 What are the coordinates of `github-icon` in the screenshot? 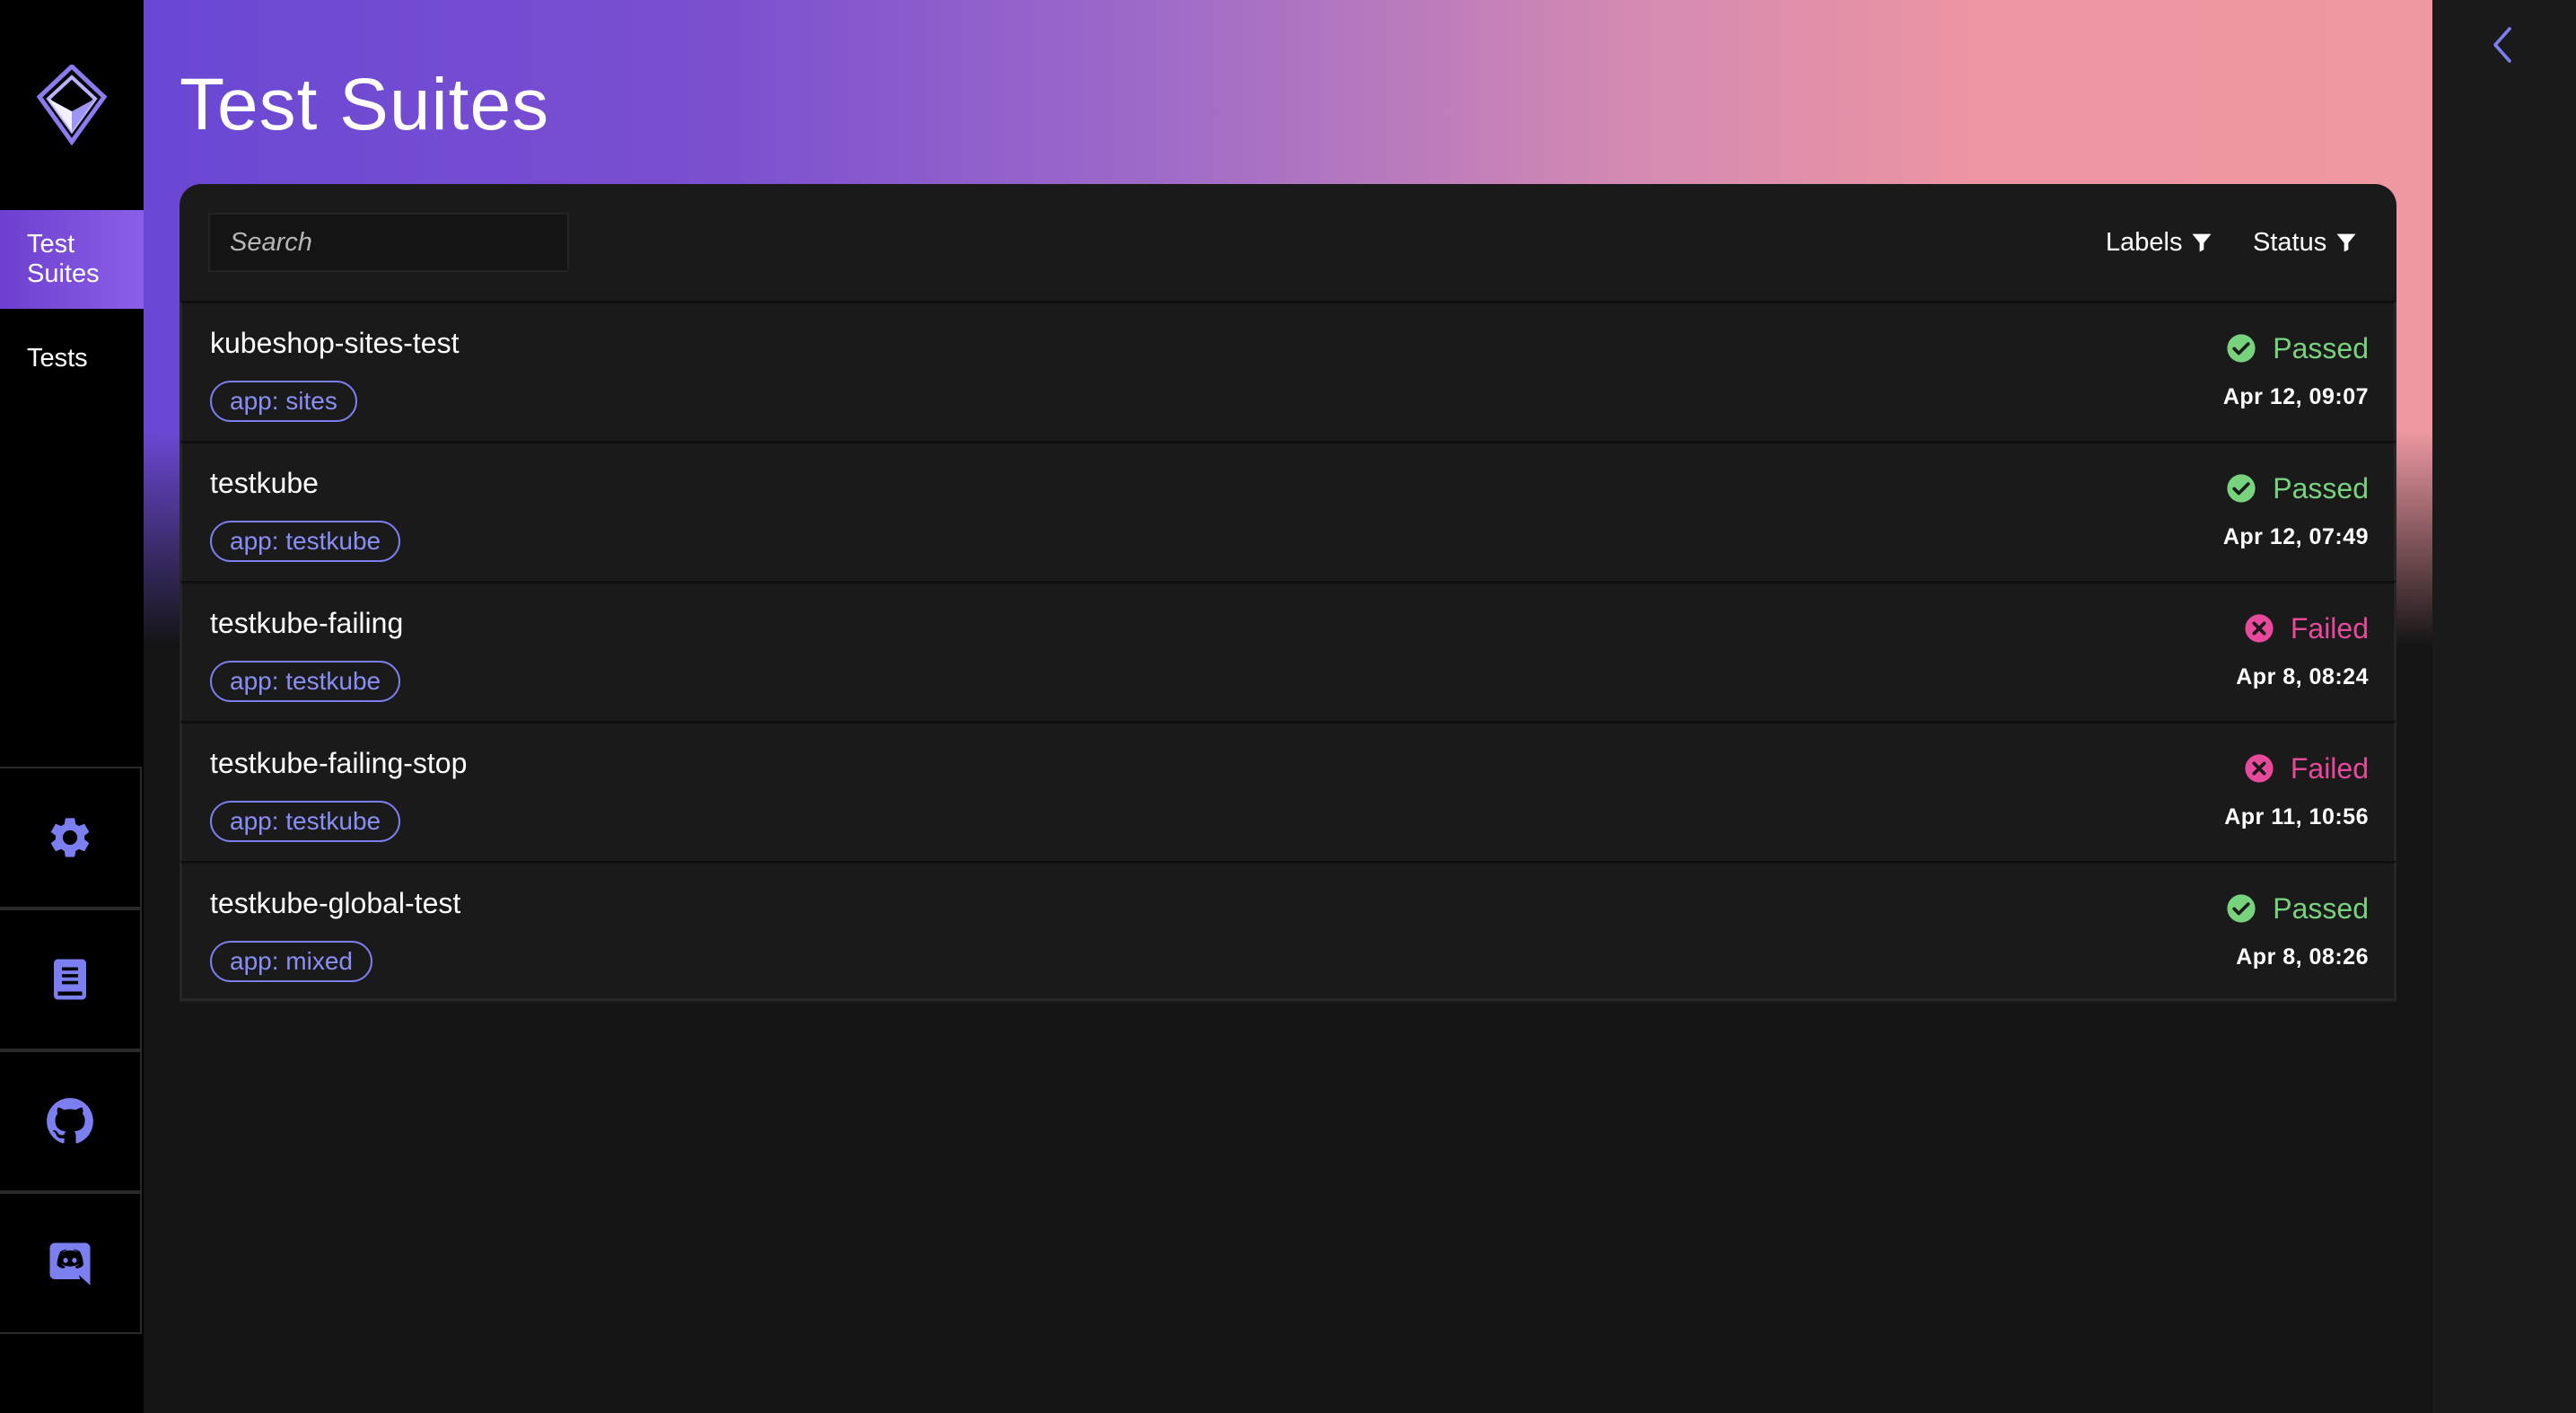 It's located at (70, 1121).